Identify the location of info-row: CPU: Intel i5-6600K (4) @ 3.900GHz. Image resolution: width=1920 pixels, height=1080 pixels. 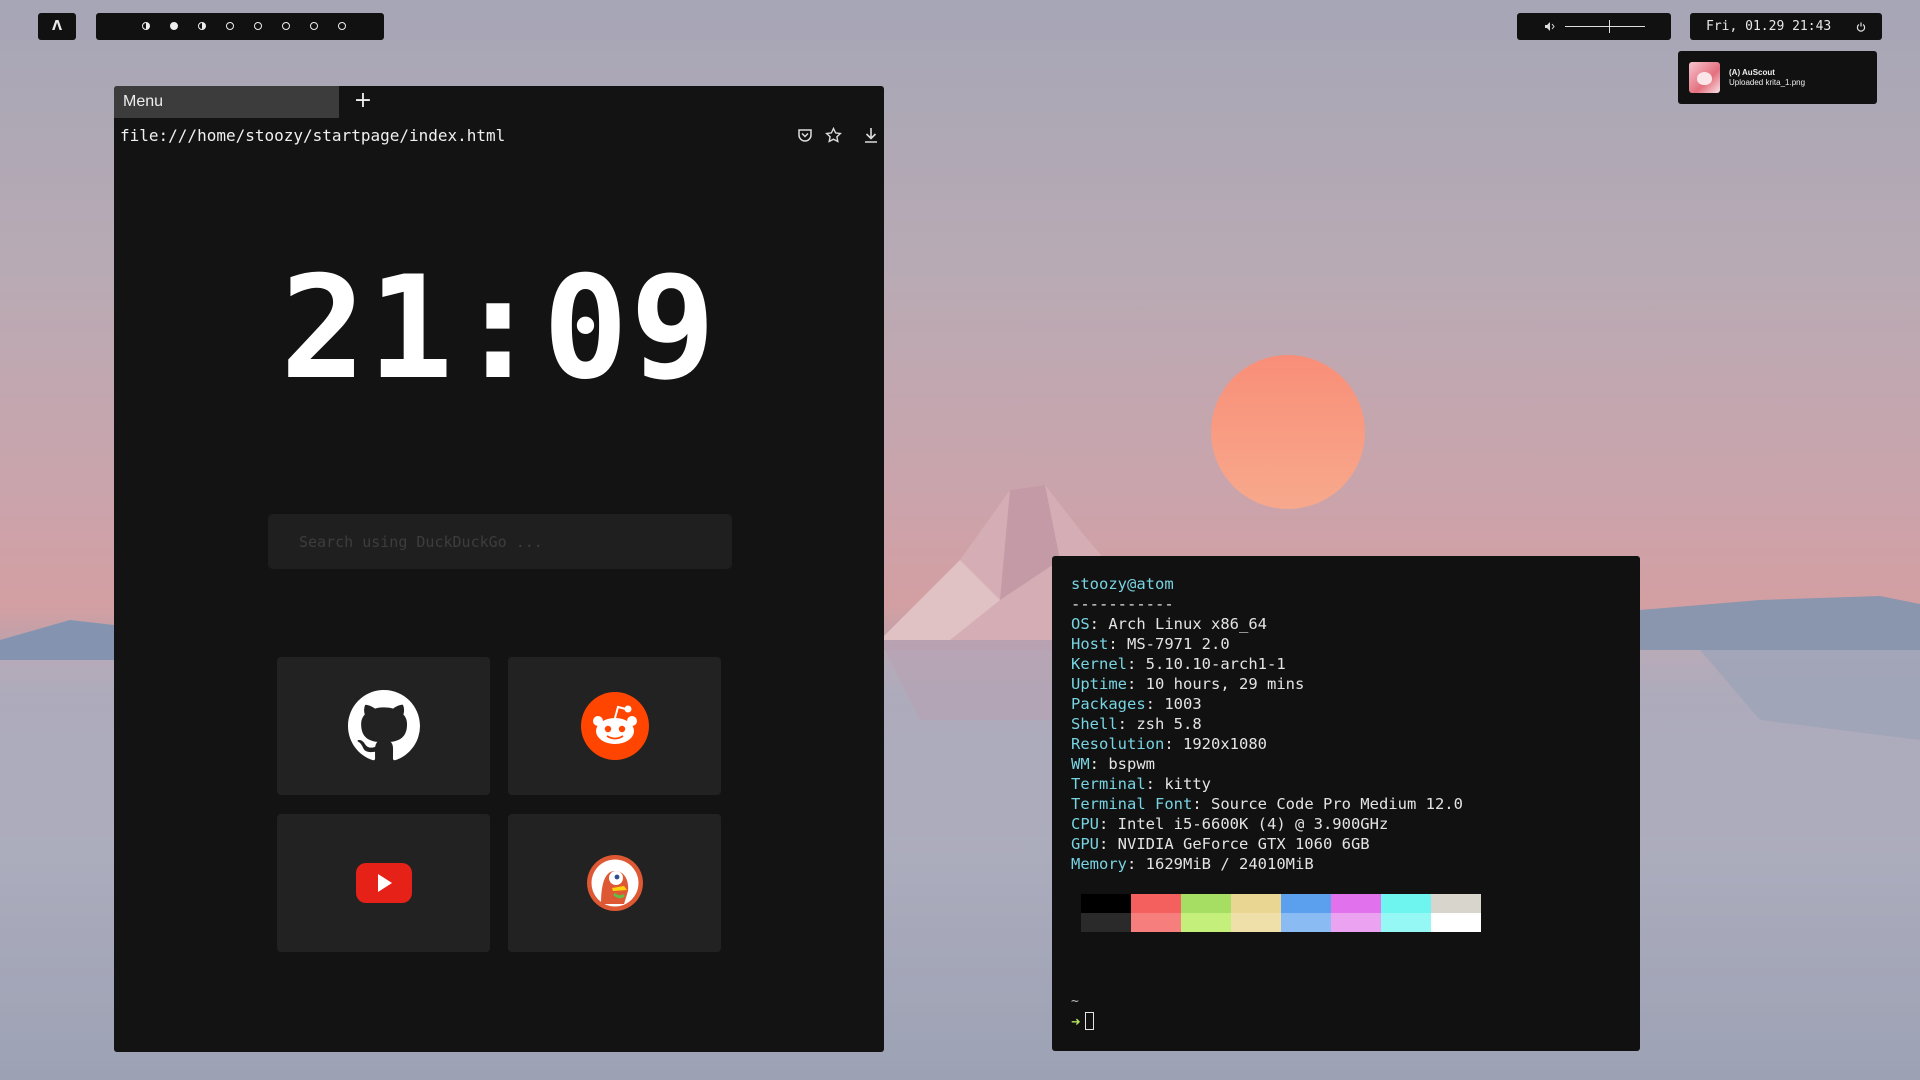
(1230, 824).